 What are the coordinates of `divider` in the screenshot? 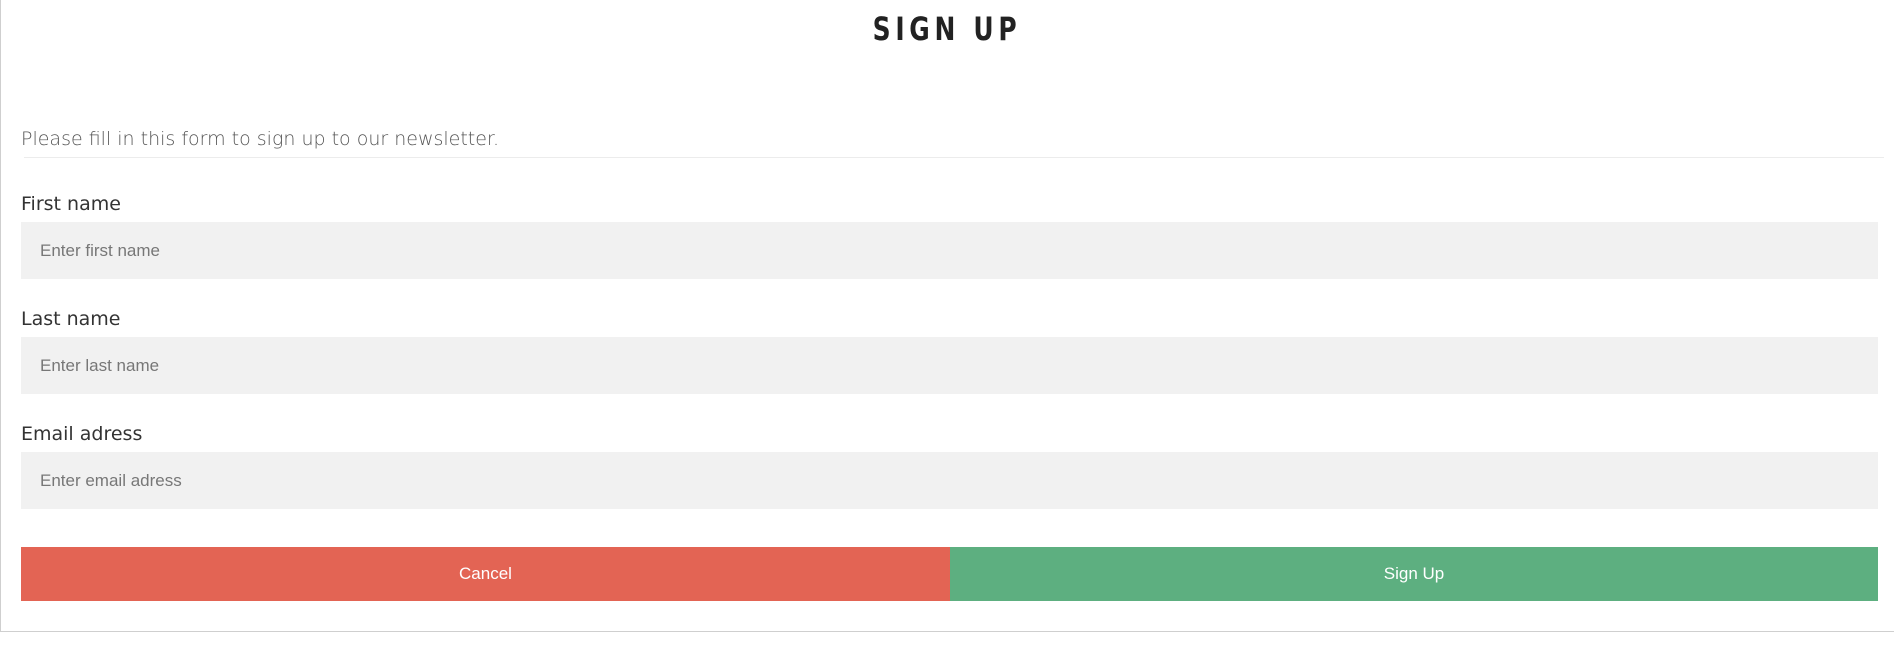 It's located at (954, 157).